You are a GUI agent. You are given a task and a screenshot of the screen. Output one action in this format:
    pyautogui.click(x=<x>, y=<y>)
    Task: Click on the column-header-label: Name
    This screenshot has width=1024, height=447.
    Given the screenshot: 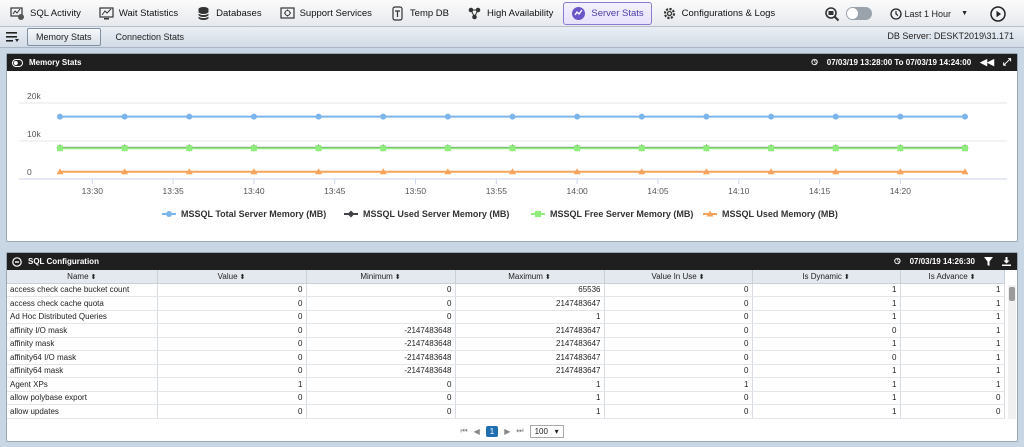 What is the action you would take?
    pyautogui.click(x=78, y=276)
    